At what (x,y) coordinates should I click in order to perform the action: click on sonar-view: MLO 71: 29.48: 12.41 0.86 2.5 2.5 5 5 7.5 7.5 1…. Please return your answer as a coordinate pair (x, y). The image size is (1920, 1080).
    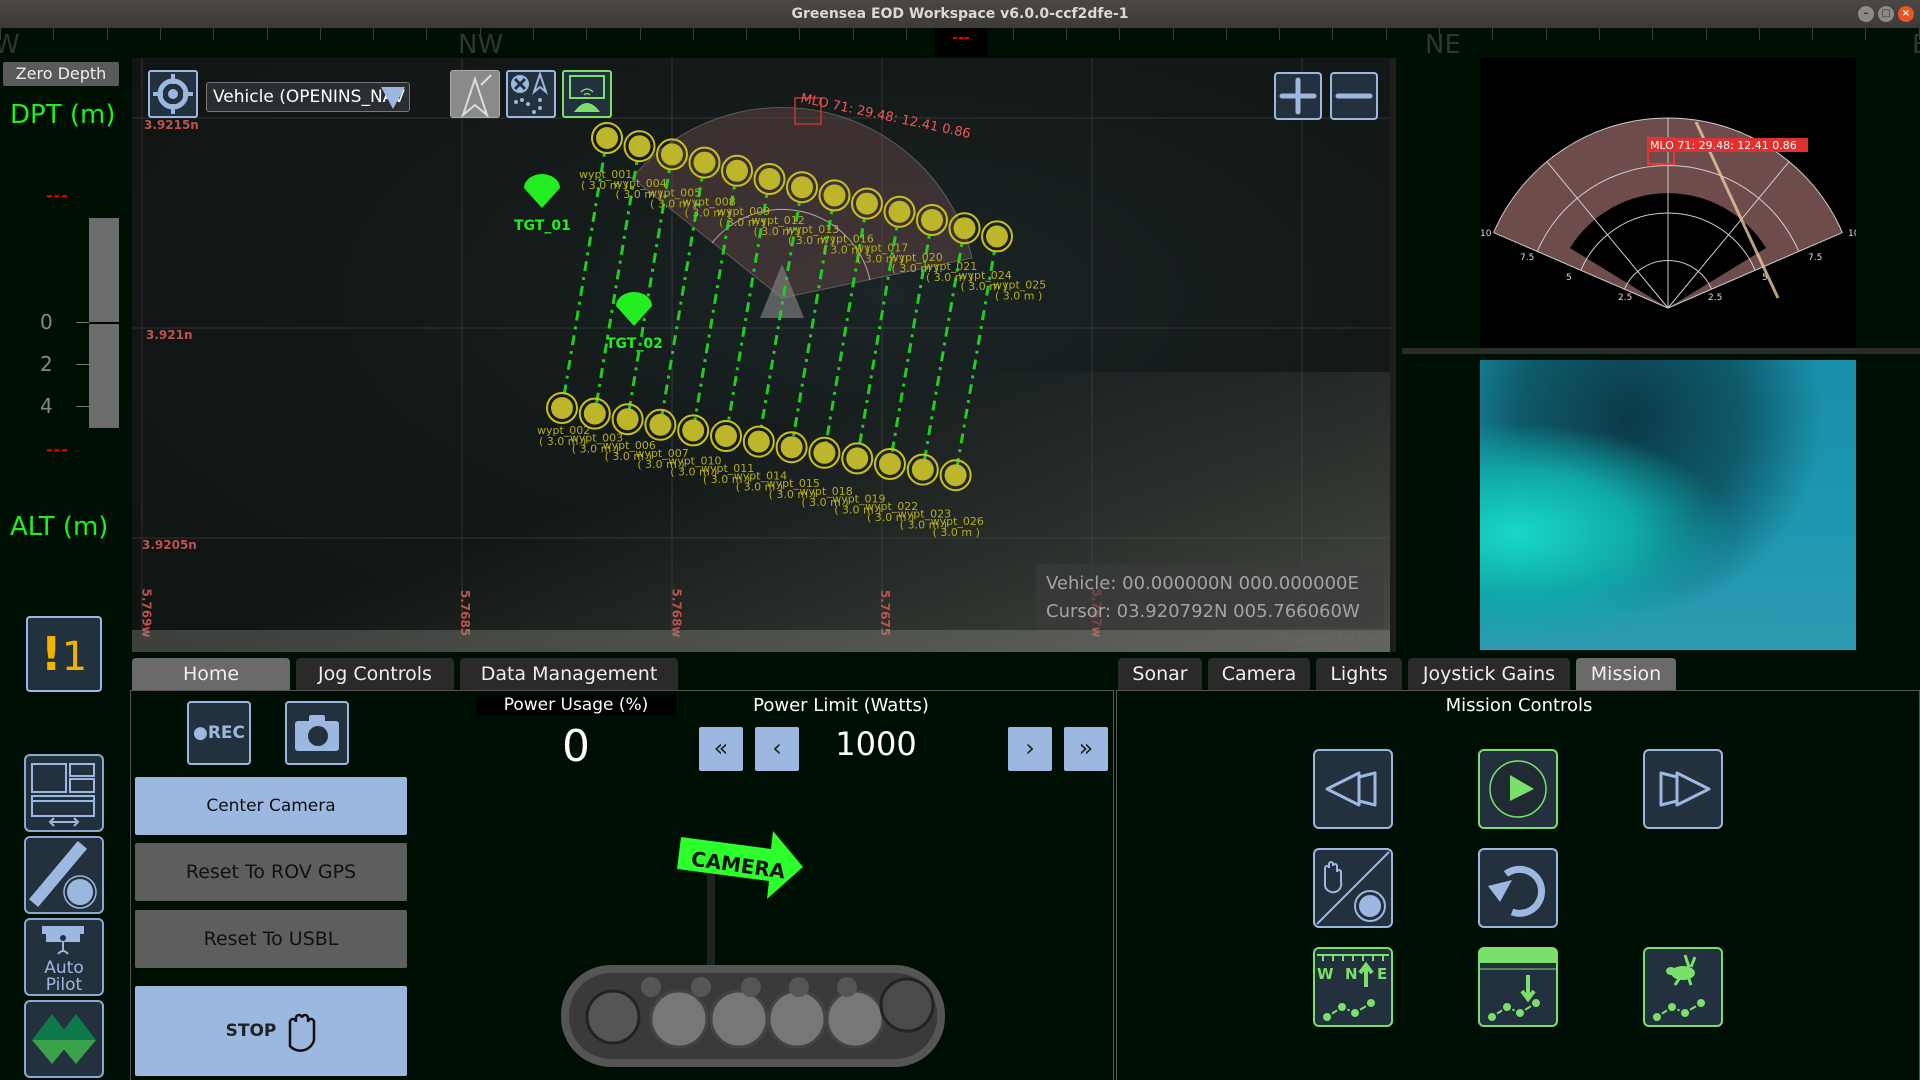
    Looking at the image, I should click on (1661, 203).